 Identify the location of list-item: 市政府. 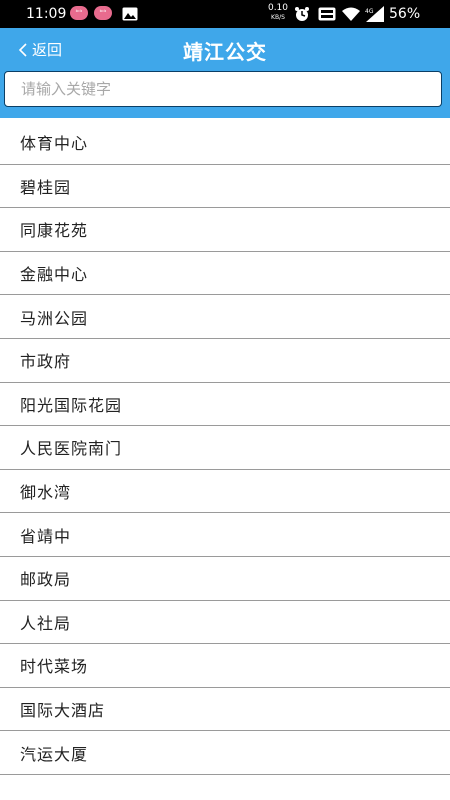
(225, 361).